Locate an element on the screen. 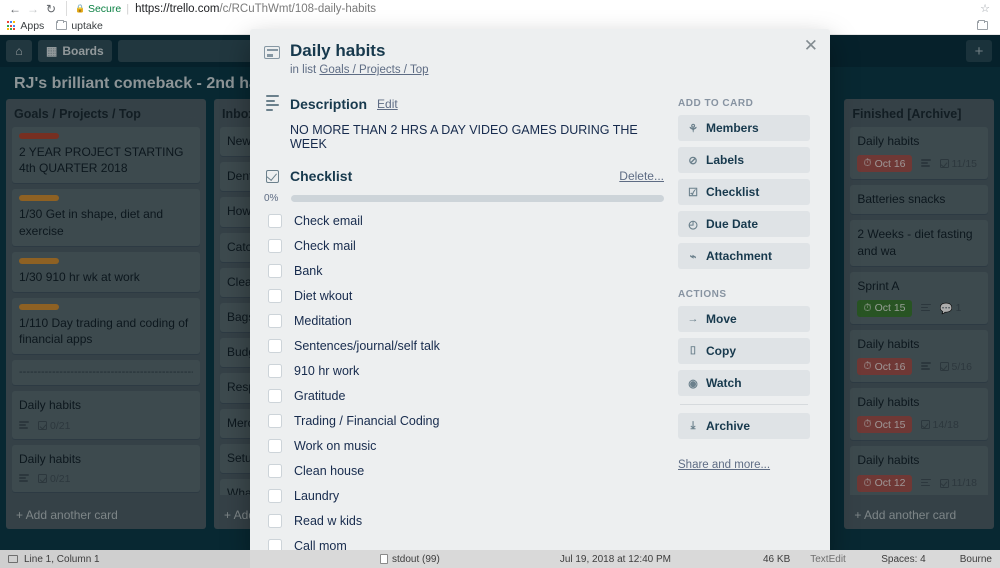 The height and width of the screenshot is (568, 1000). add-attachment-button: ⌁ Attachment is located at coordinates (744, 256).